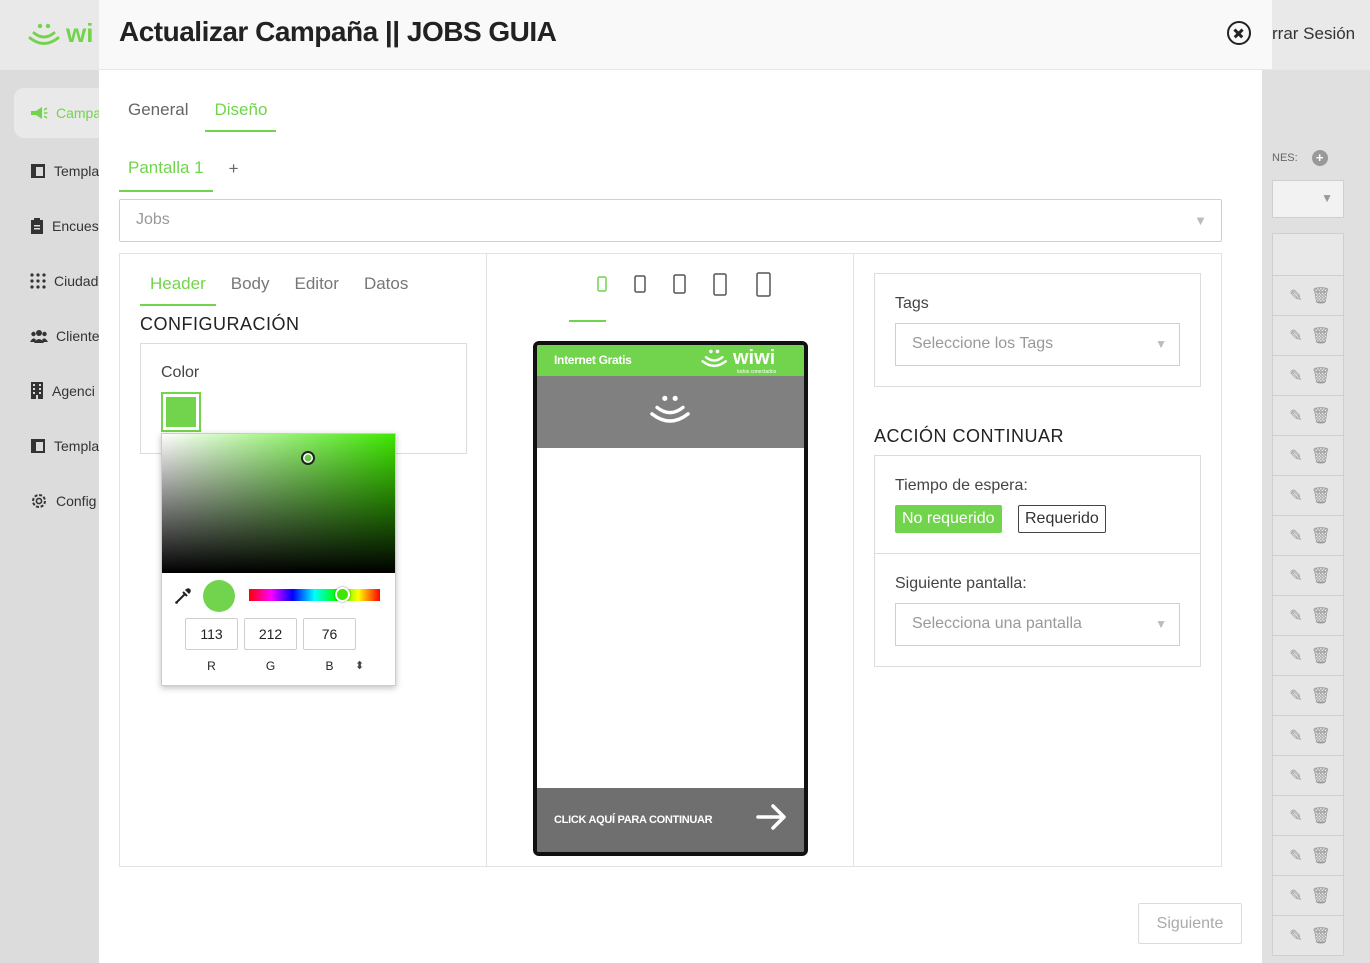 Image resolution: width=1370 pixels, height=963 pixels. I want to click on add-screen-button: +, so click(234, 171).